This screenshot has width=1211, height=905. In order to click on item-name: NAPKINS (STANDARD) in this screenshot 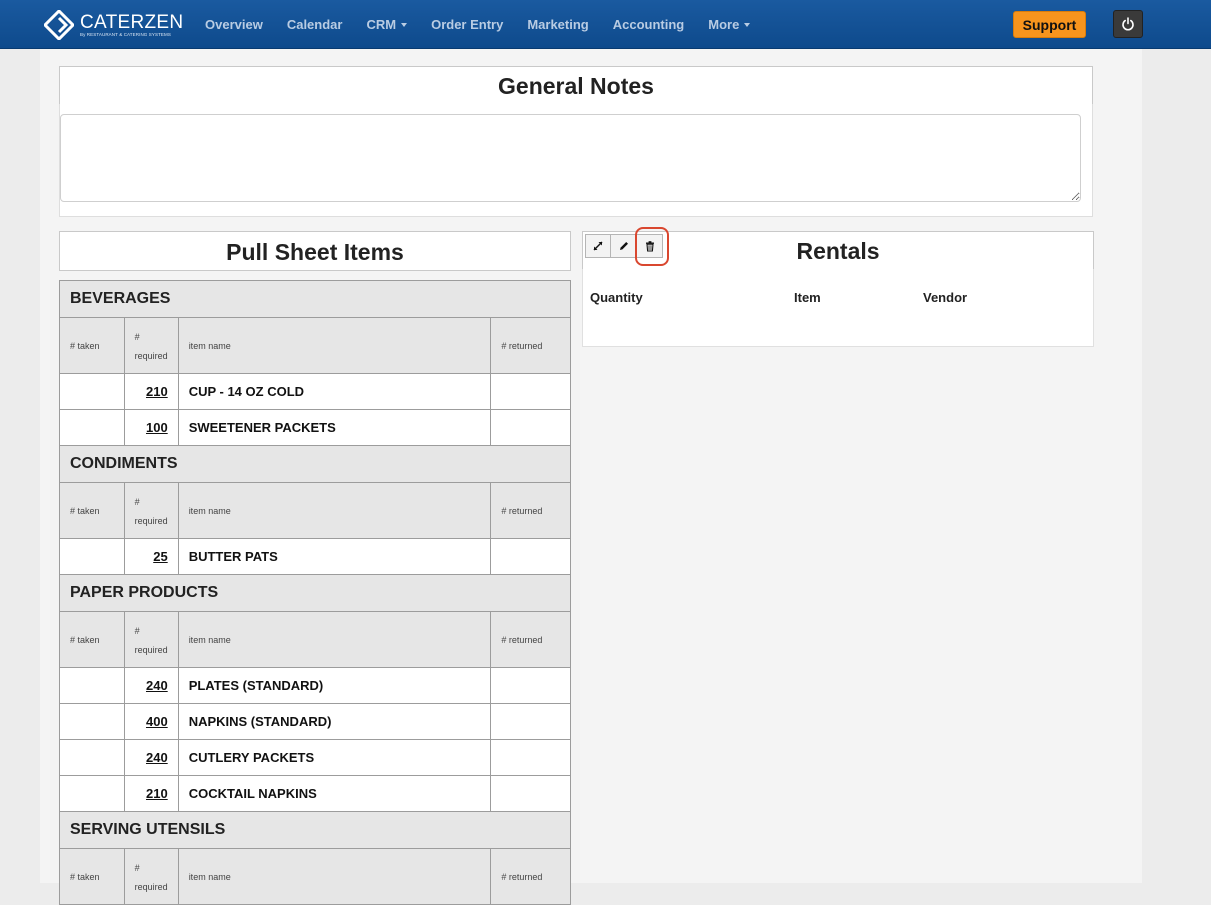, I will do `click(334, 721)`.